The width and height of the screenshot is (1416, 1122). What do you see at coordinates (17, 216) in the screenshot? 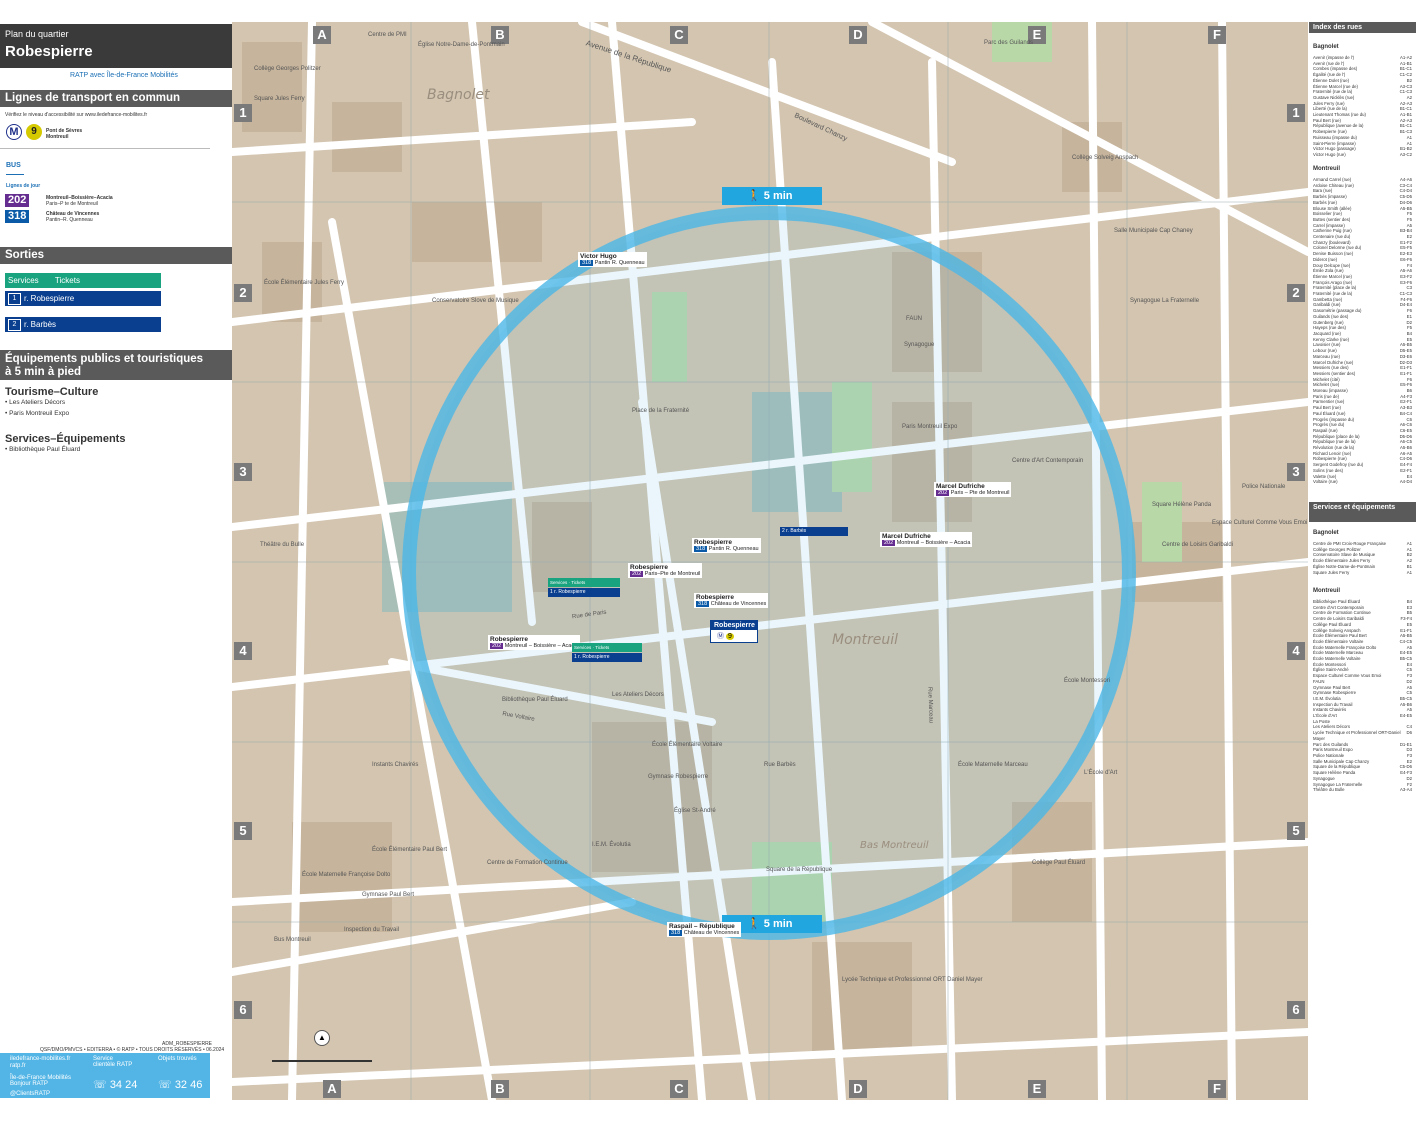
I see `bus-318-badge: 318` at bounding box center [17, 216].